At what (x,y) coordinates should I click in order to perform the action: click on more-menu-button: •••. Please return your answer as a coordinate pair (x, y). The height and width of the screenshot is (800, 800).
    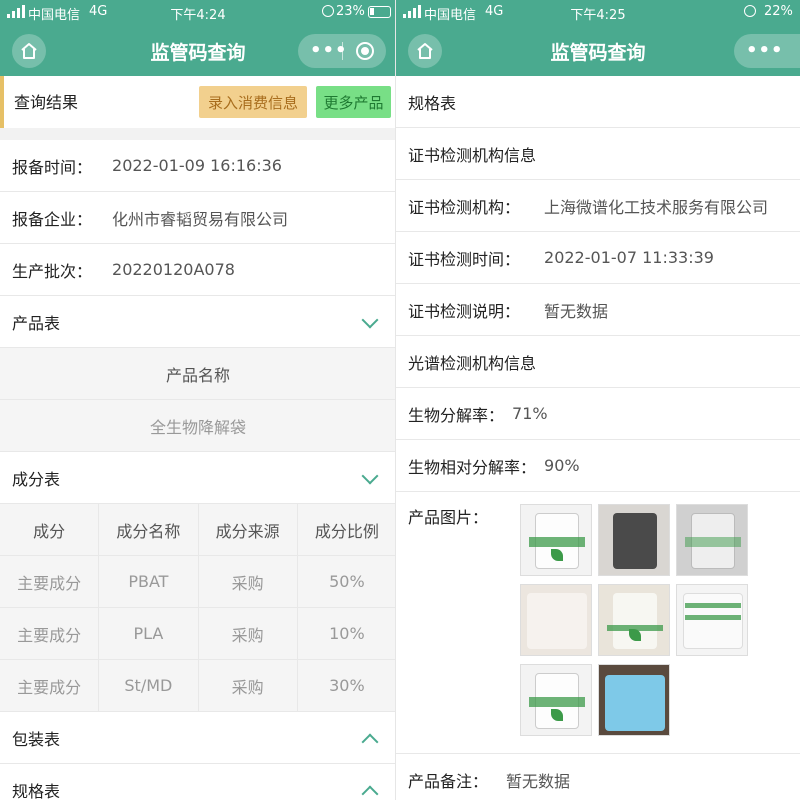
    Looking at the image, I should click on (765, 50).